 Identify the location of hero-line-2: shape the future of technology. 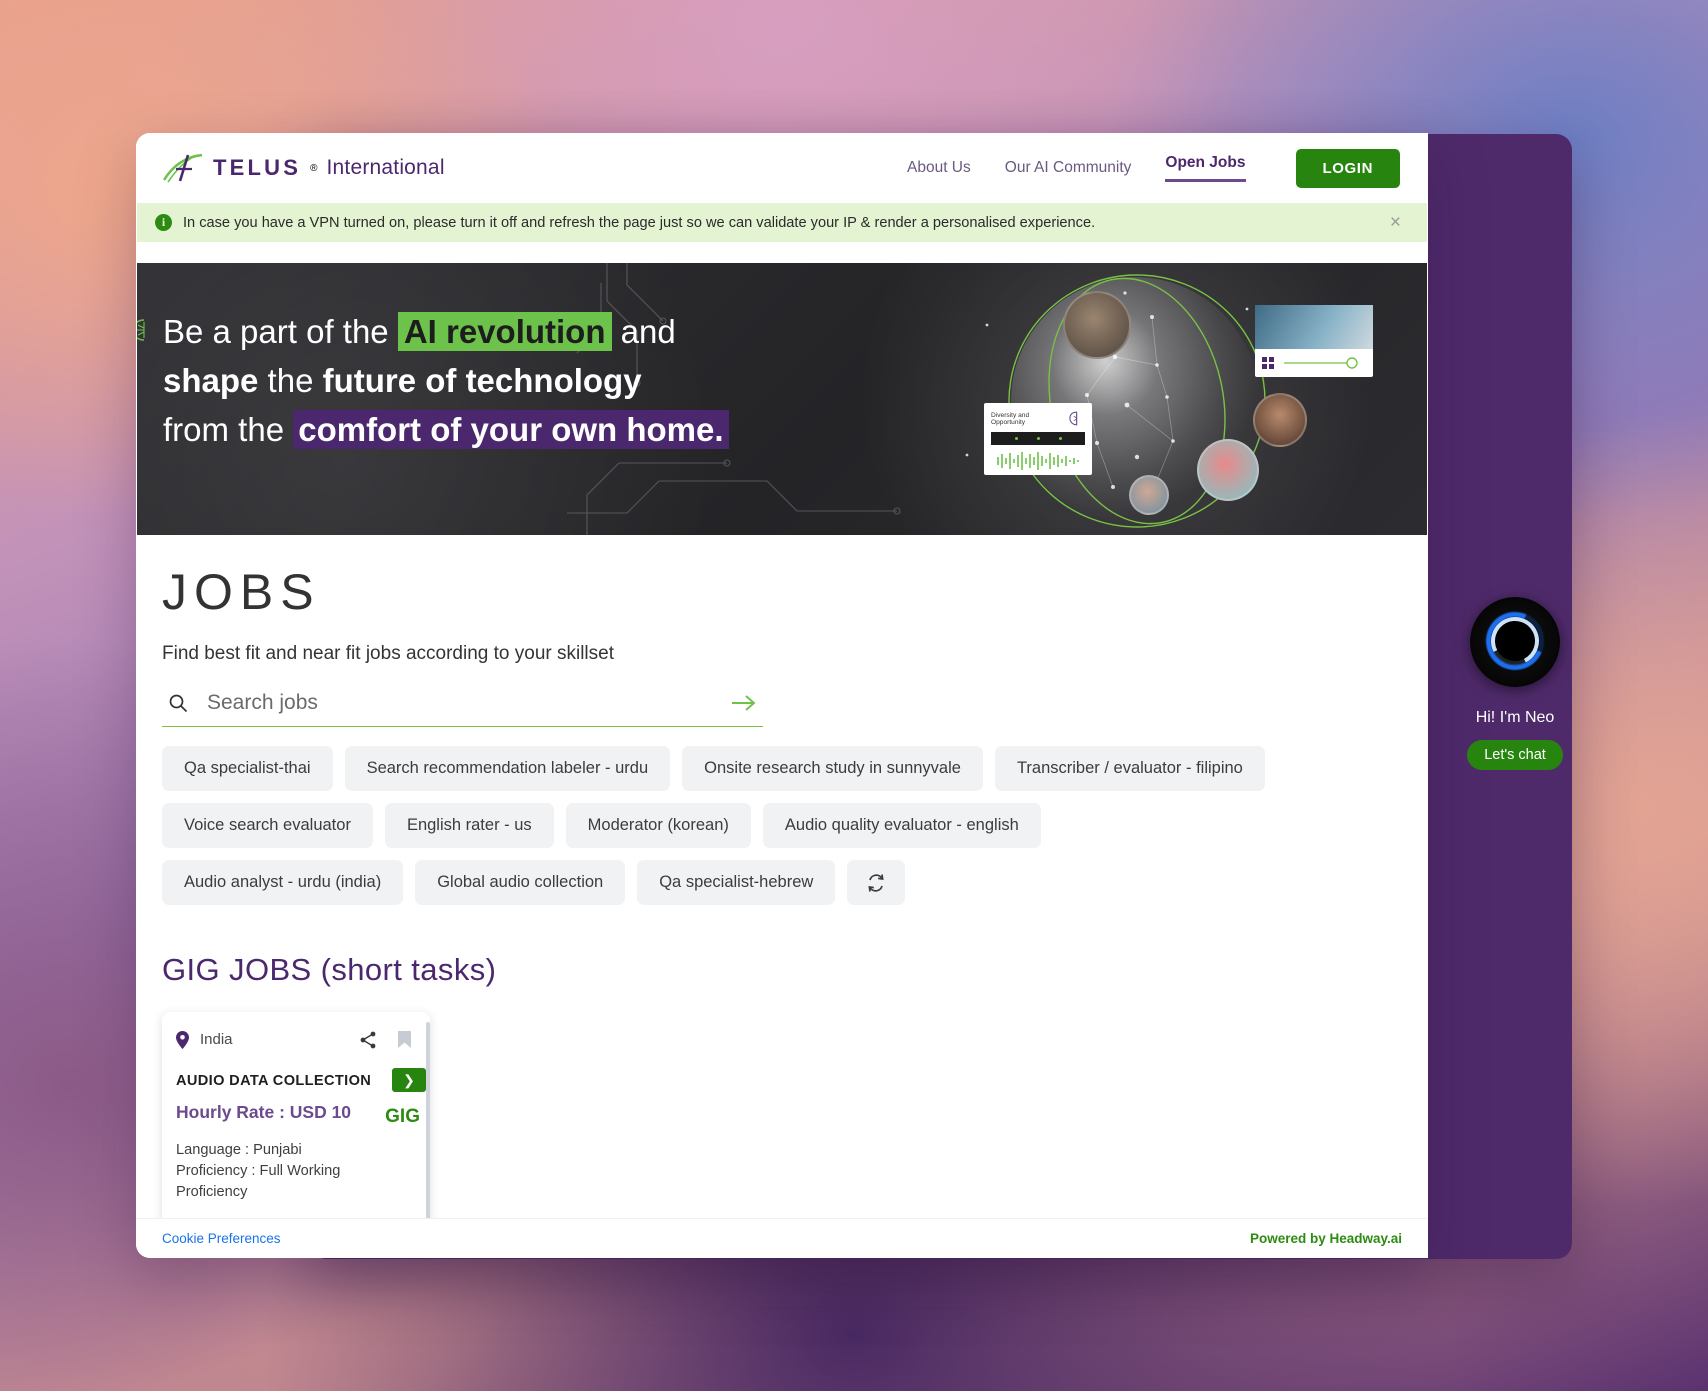
(446, 381).